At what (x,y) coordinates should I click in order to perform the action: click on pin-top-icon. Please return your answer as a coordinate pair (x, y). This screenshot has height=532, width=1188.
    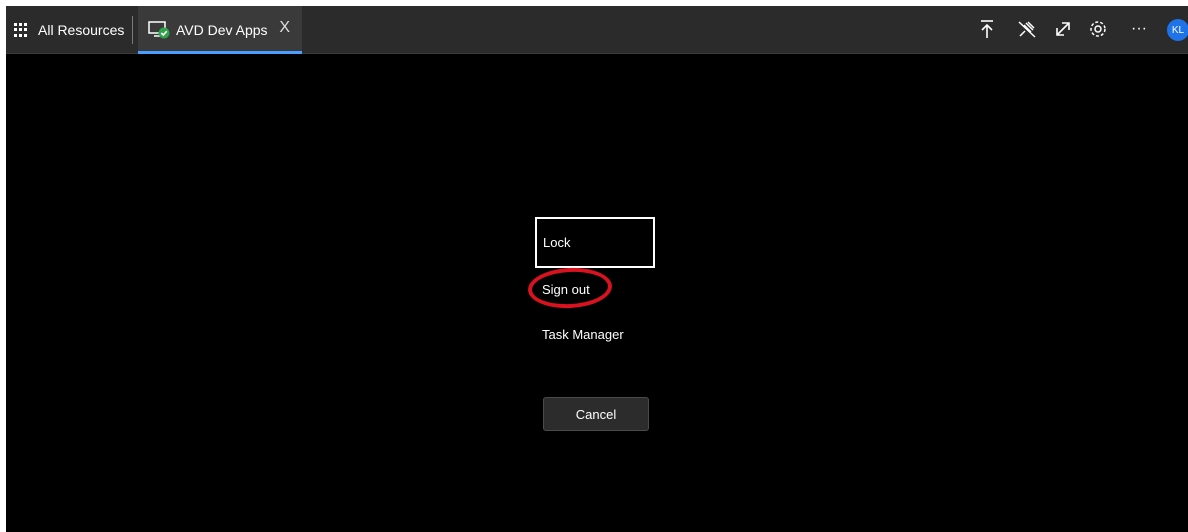
    Looking at the image, I should click on (987, 29).